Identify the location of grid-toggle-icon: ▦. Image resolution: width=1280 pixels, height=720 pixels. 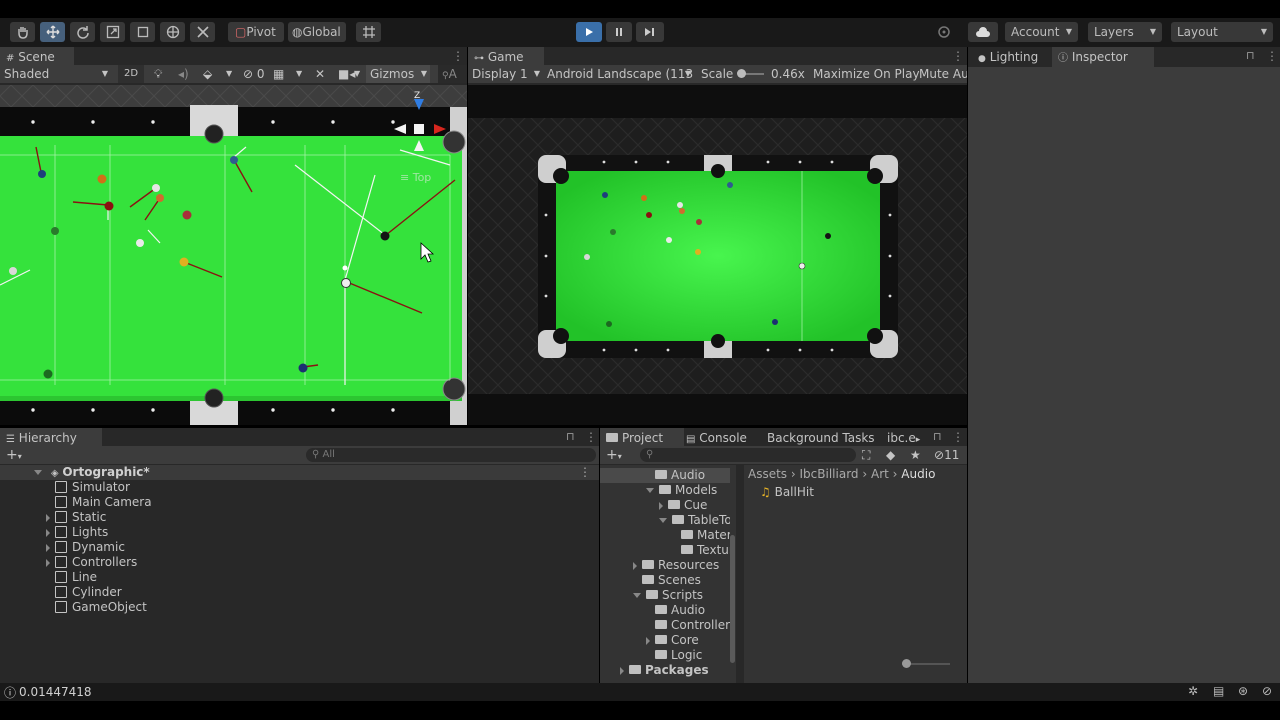
(278, 74).